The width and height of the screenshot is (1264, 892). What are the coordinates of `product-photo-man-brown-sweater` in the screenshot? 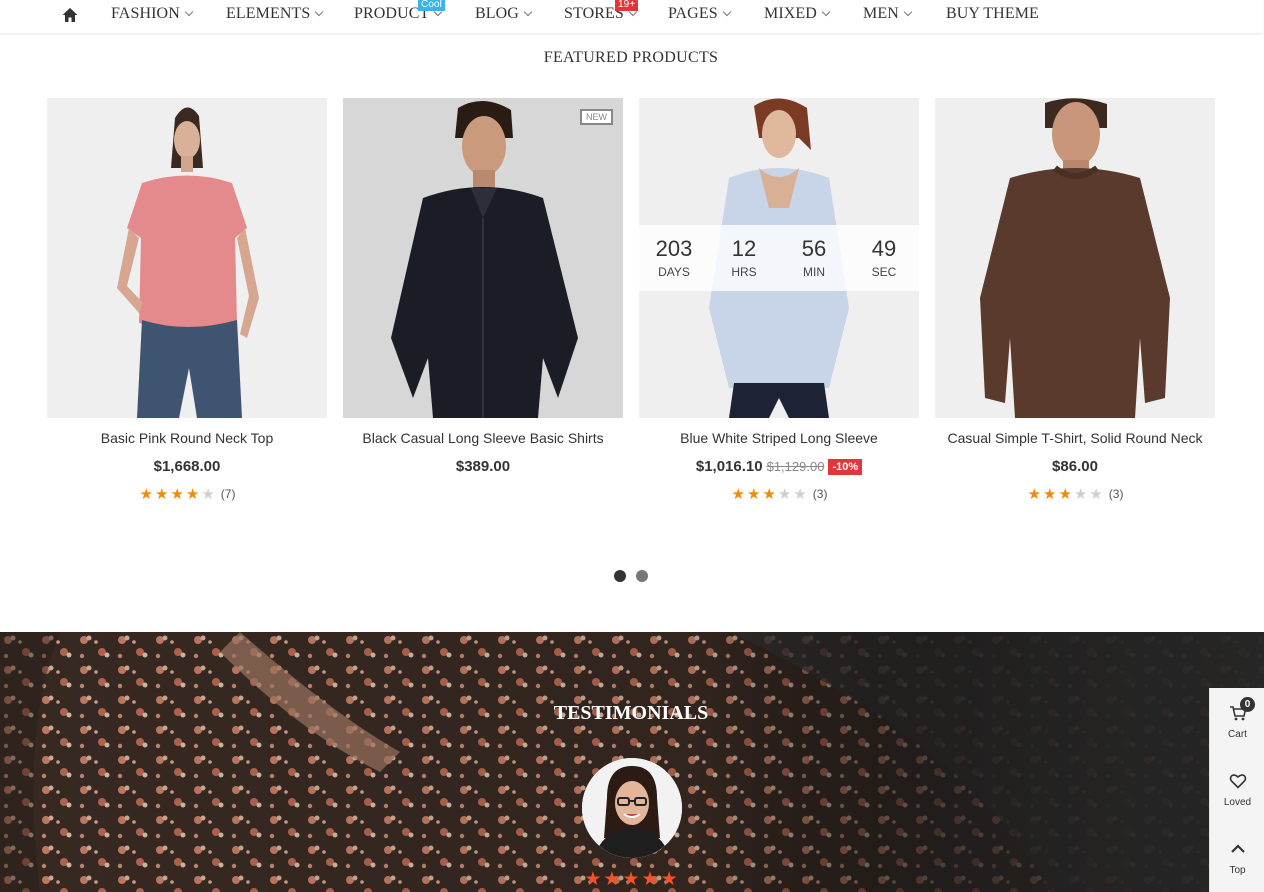 It's located at (1075, 258).